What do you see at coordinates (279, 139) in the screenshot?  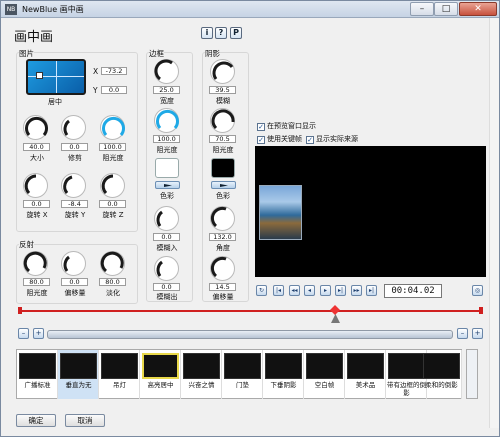 I see `use-keyframes-checkbox: ✓ 使用关键帧` at bounding box center [279, 139].